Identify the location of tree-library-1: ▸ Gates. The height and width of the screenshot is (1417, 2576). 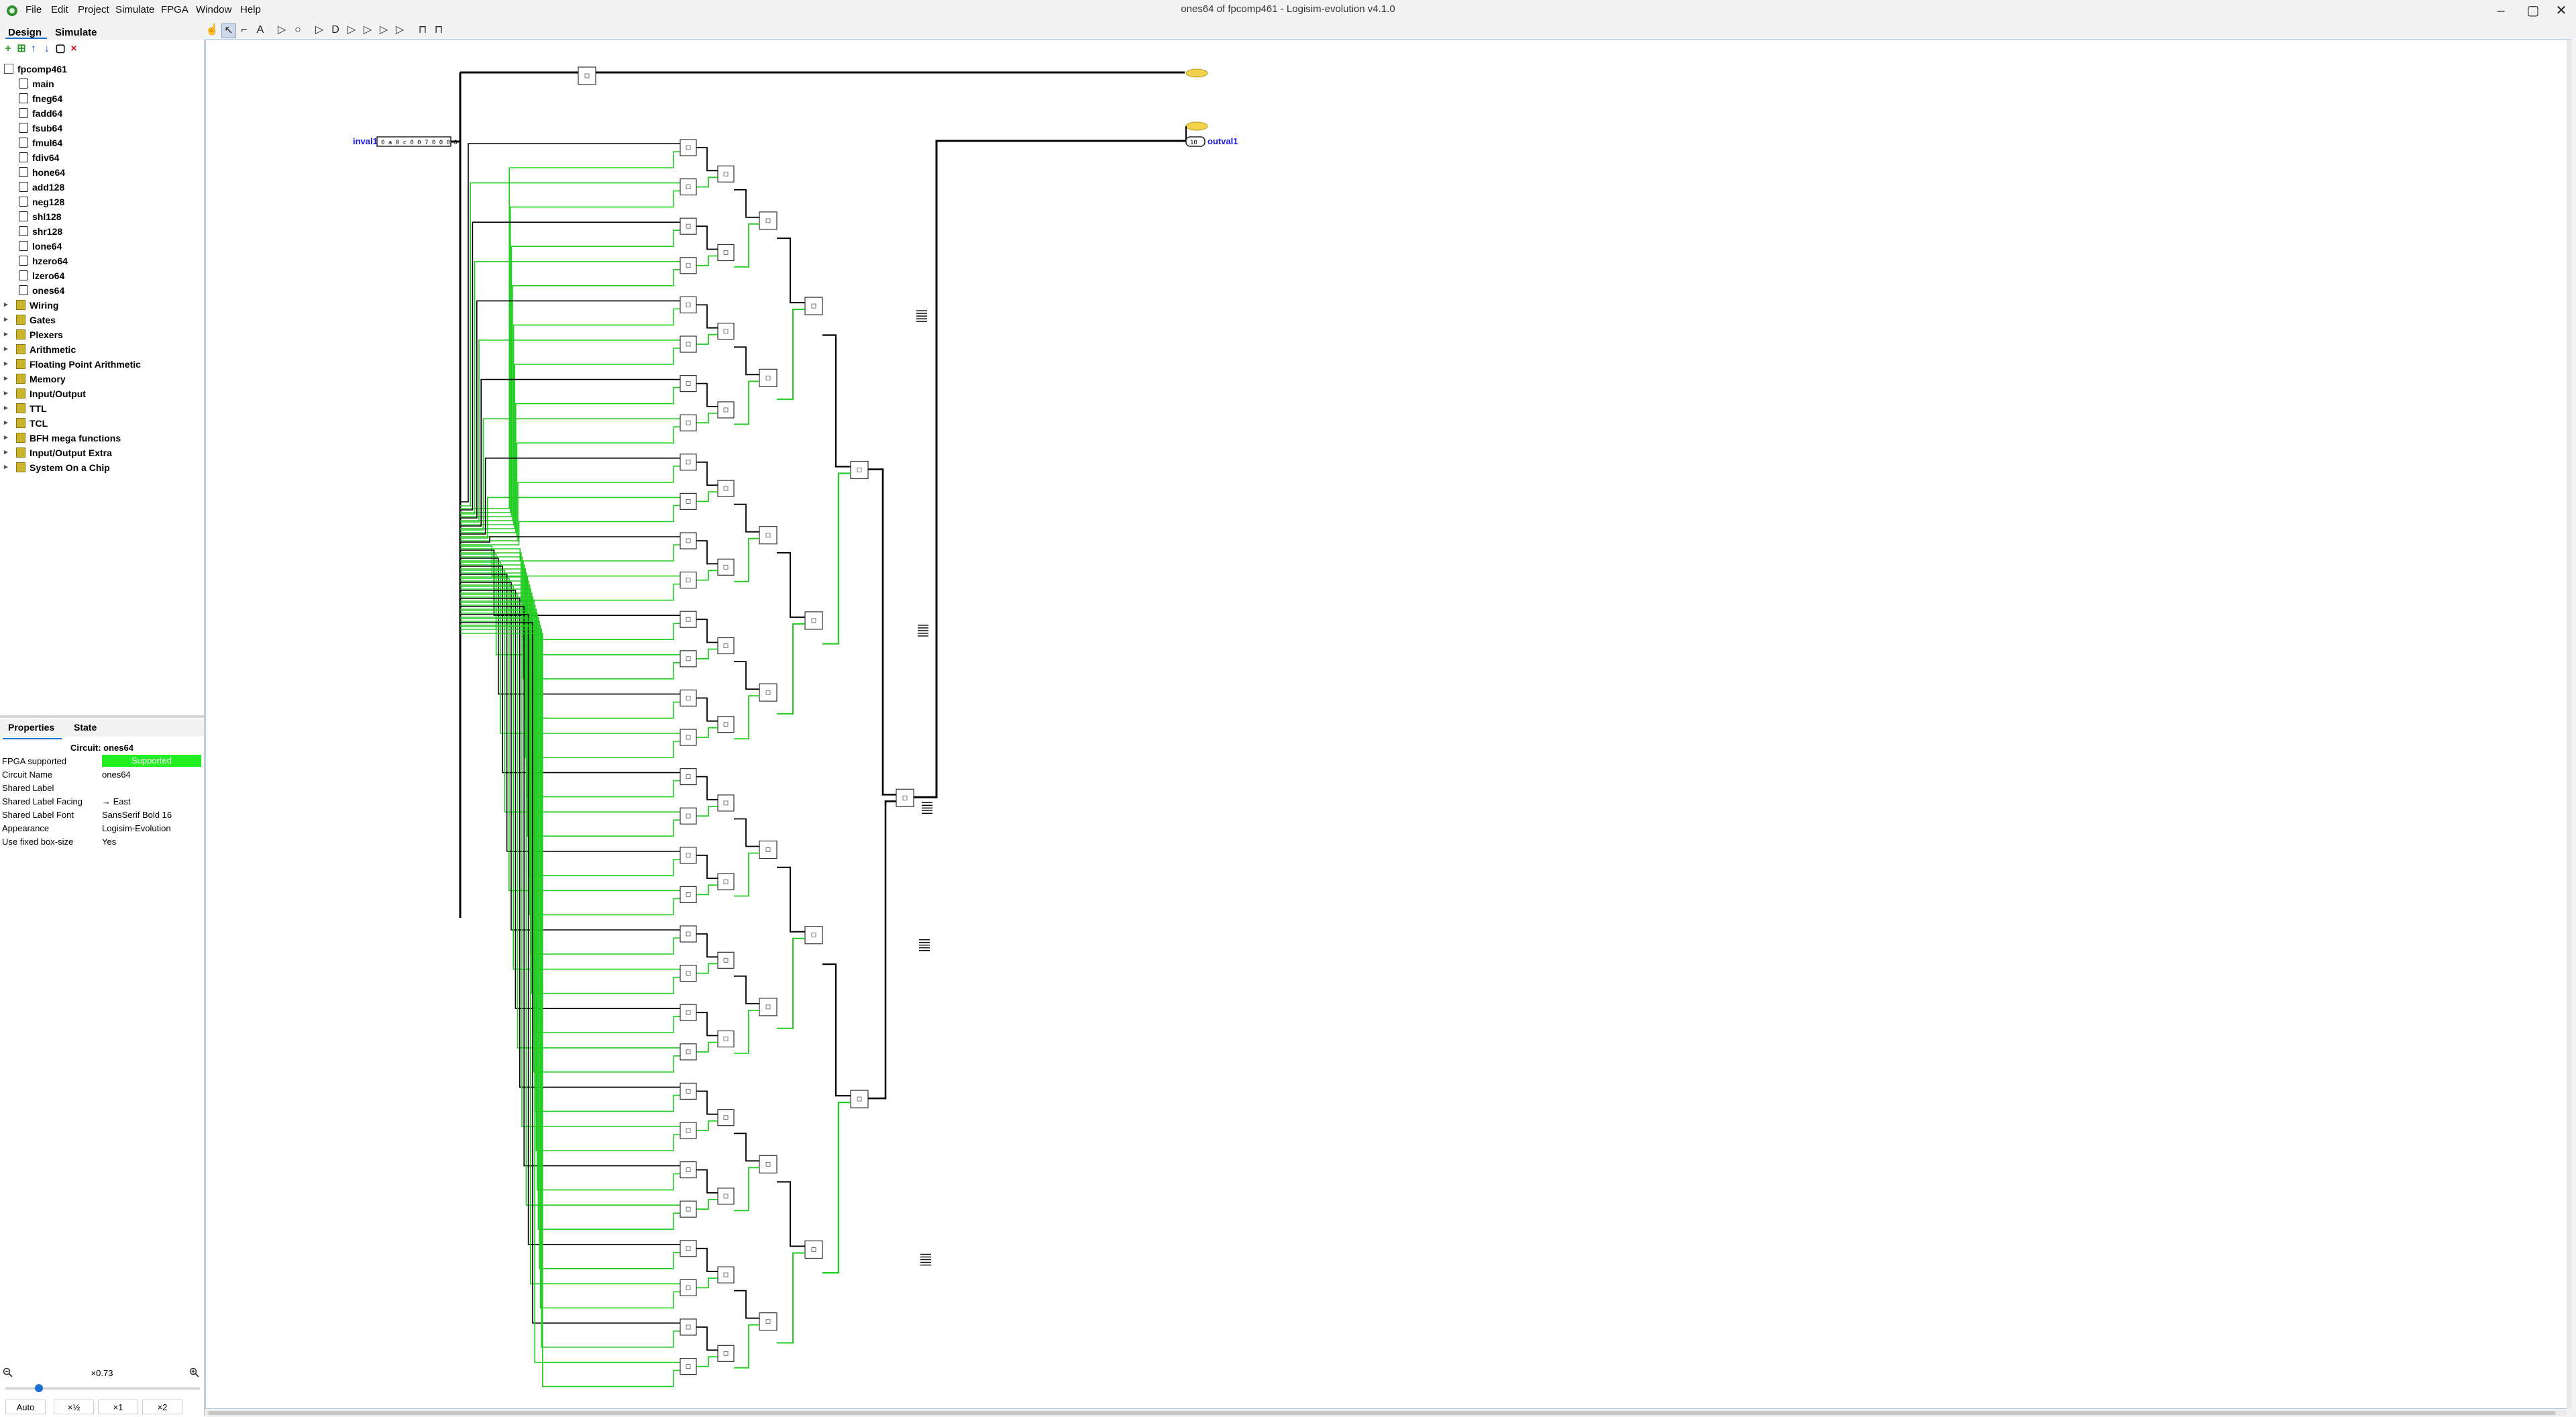
(102, 320).